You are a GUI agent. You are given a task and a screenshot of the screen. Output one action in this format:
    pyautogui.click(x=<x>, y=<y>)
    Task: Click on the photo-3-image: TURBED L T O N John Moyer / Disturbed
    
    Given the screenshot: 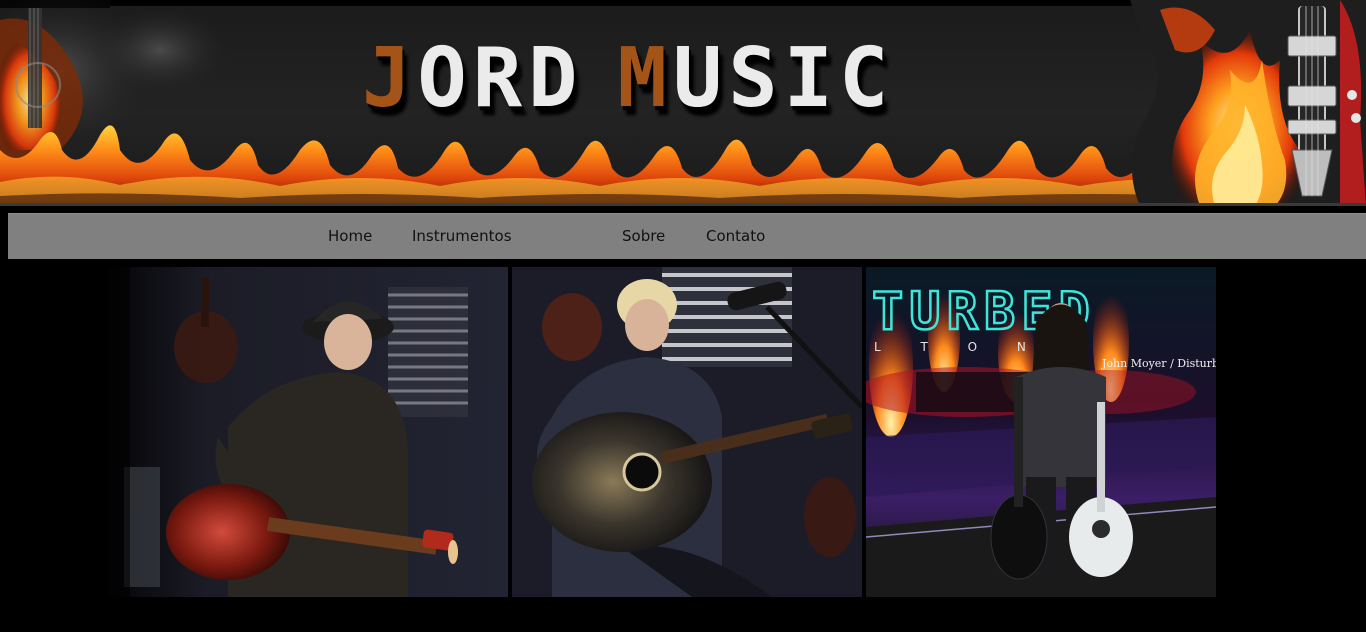 What is the action you would take?
    pyautogui.click(x=1041, y=432)
    